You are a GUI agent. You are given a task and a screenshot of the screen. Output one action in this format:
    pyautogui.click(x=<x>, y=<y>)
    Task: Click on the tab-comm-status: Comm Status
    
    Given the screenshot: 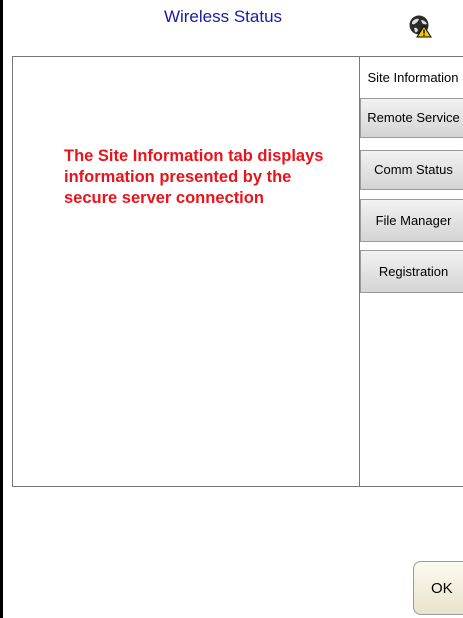 What is the action you would take?
    pyautogui.click(x=411, y=170)
    